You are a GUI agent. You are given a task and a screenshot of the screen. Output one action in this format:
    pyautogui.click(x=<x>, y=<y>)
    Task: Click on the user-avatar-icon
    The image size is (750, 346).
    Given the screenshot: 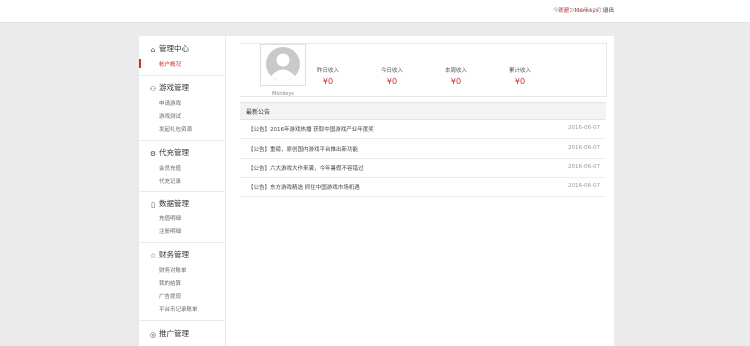 What is the action you would take?
    pyautogui.click(x=283, y=65)
    